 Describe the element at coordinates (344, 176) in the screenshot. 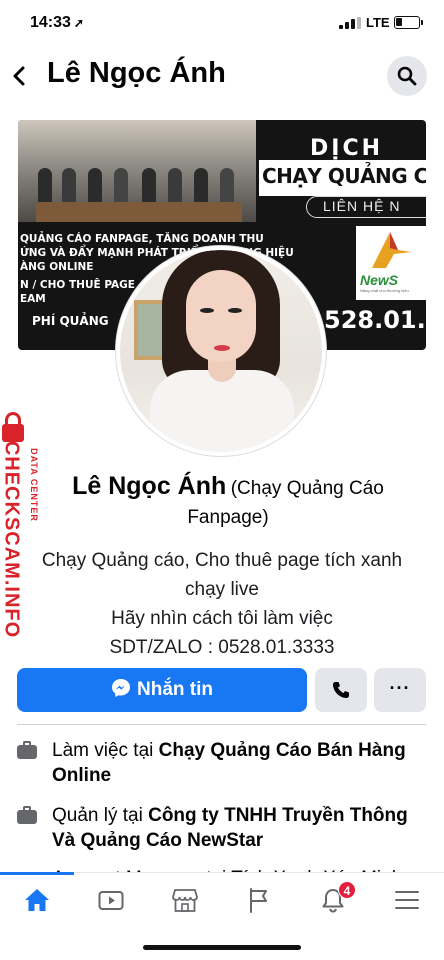

I see `cover-subheadline: CHẠY QUẢNG CÁO` at that location.